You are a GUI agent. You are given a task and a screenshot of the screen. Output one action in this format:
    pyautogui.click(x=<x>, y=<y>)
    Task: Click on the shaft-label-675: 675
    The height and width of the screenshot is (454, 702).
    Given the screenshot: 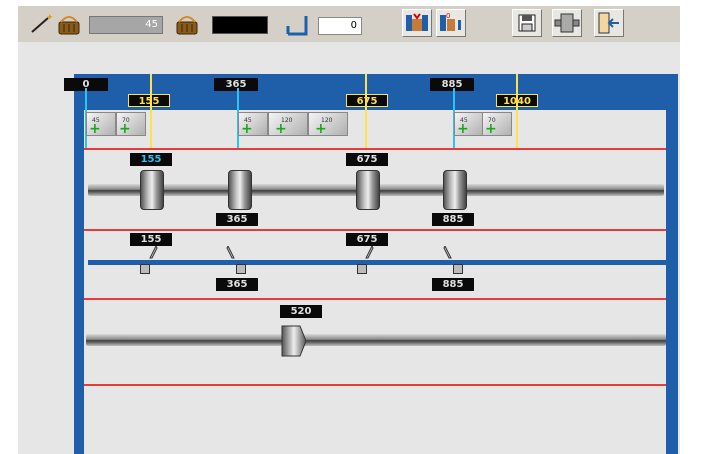 What is the action you would take?
    pyautogui.click(x=367, y=159)
    